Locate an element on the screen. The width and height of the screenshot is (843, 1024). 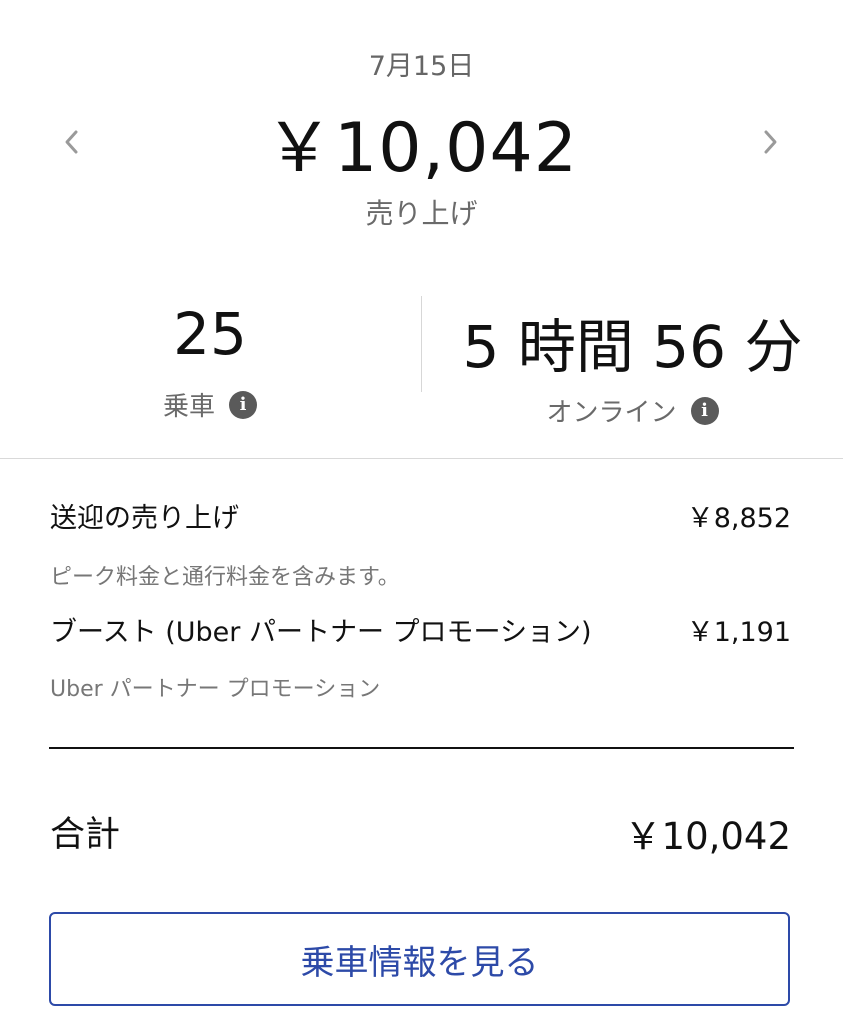
total-value: ￥10,042 is located at coordinates (707, 836).